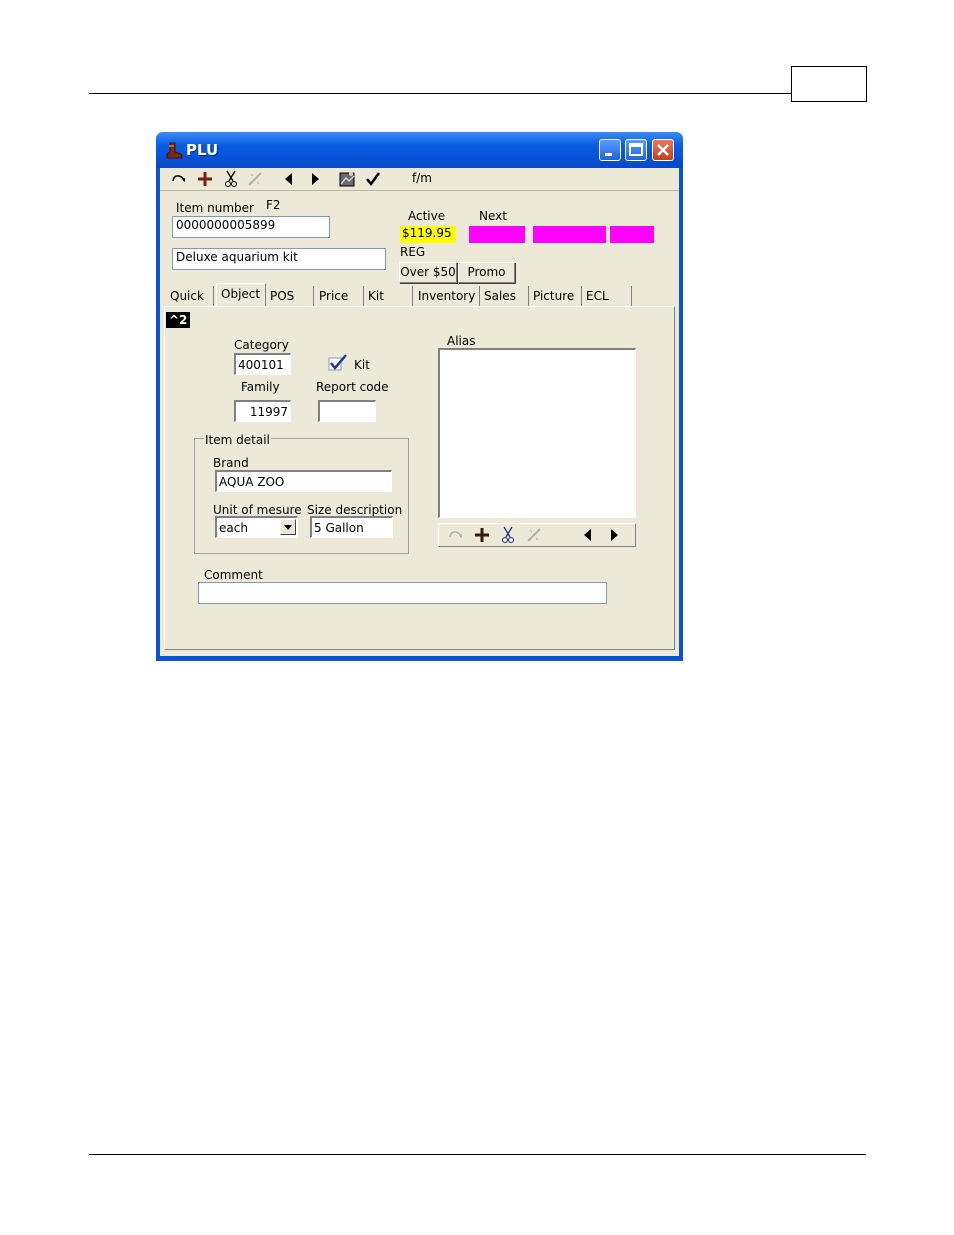 The width and height of the screenshot is (954, 1235). Describe the element at coordinates (419, 150) in the screenshot. I see `title-bar: PLU` at that location.